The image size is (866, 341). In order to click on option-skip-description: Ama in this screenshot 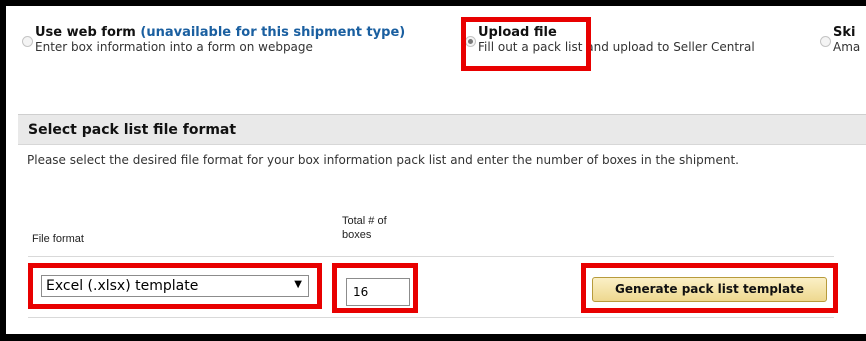, I will do `click(847, 47)`.